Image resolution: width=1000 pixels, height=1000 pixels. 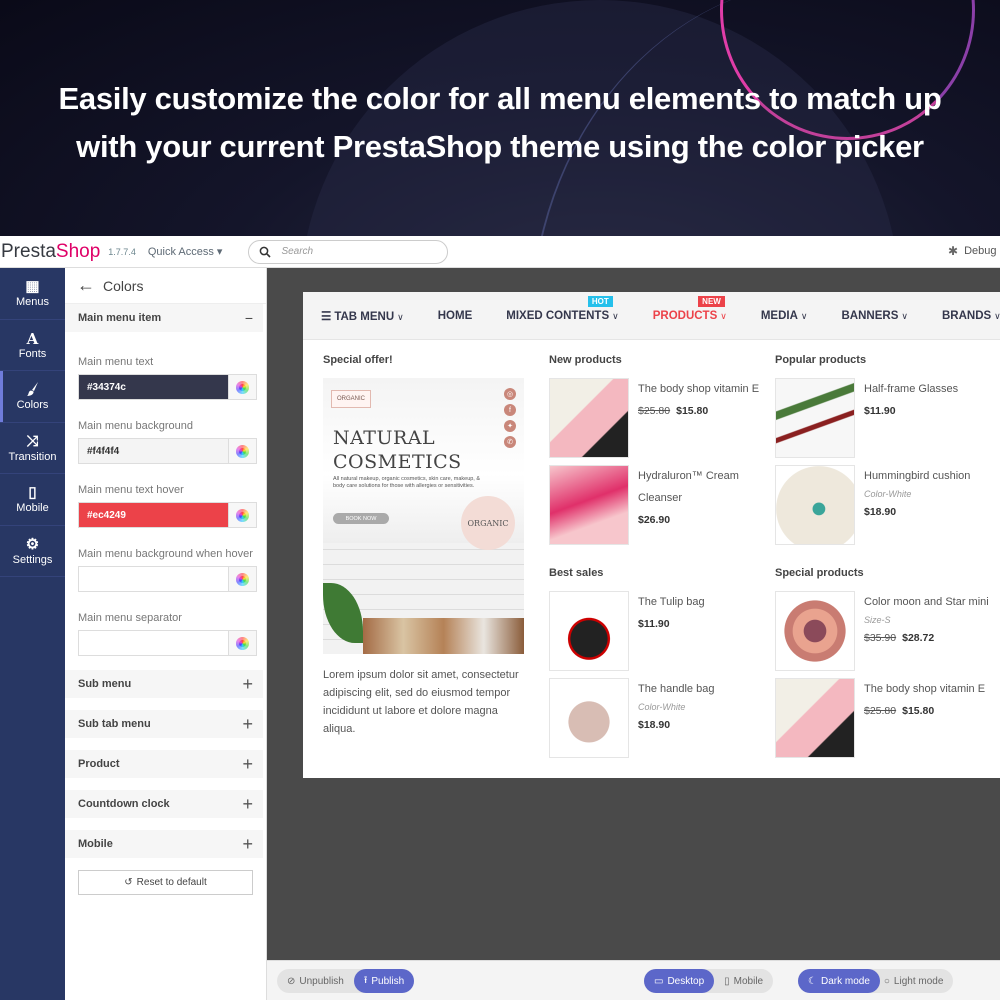 What do you see at coordinates (972, 251) in the screenshot?
I see `debug-button: ✱ Debug` at bounding box center [972, 251].